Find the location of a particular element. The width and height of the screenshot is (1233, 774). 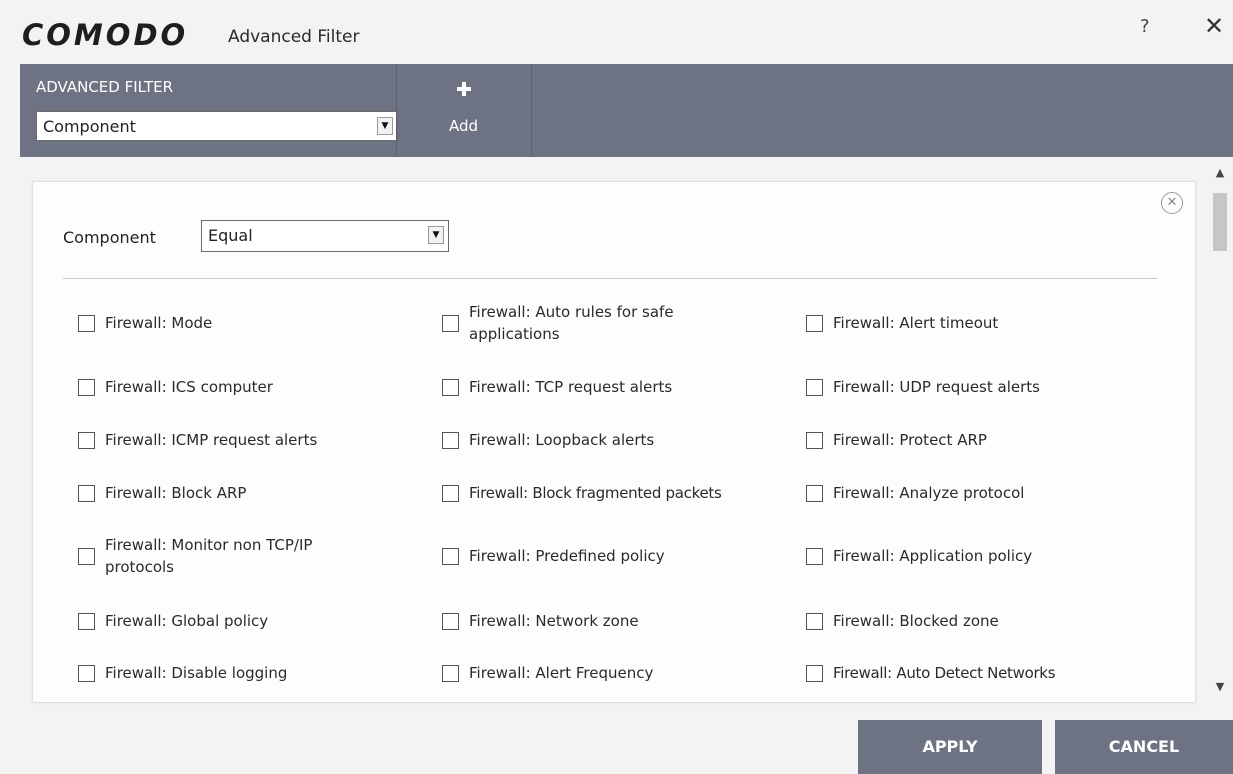

option-label: Firewall: Loopback alerts is located at coordinates (562, 440).